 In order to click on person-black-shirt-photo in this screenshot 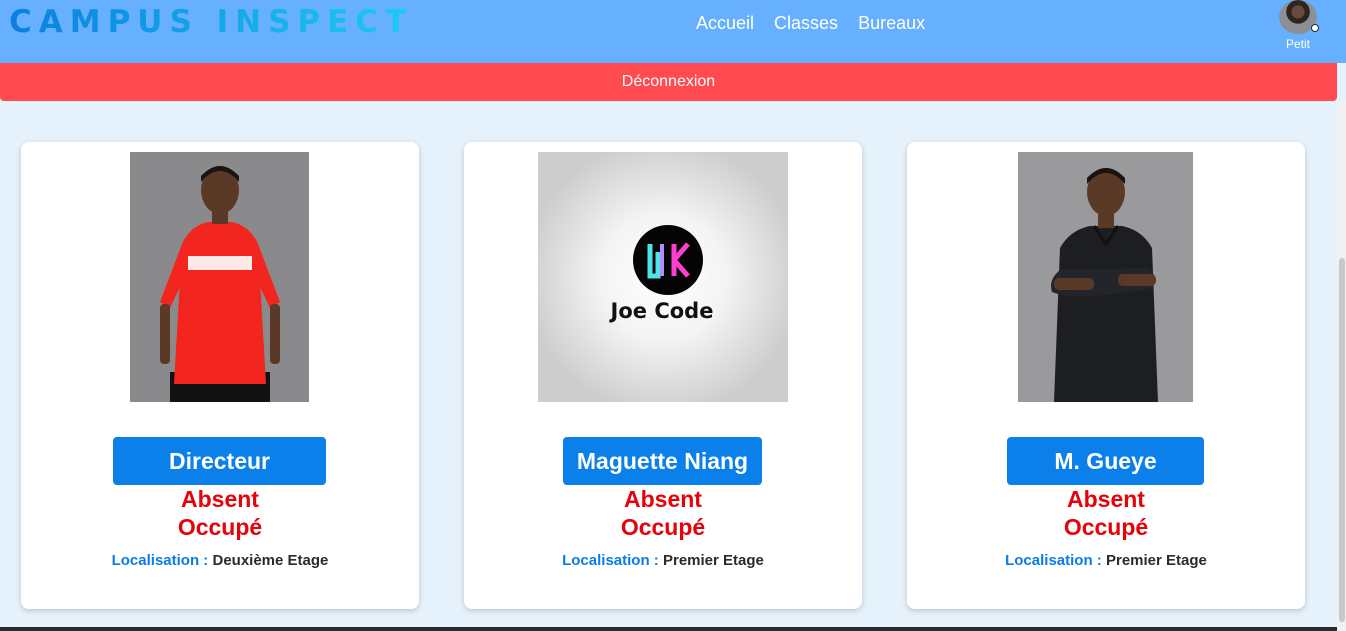, I will do `click(1105, 277)`.